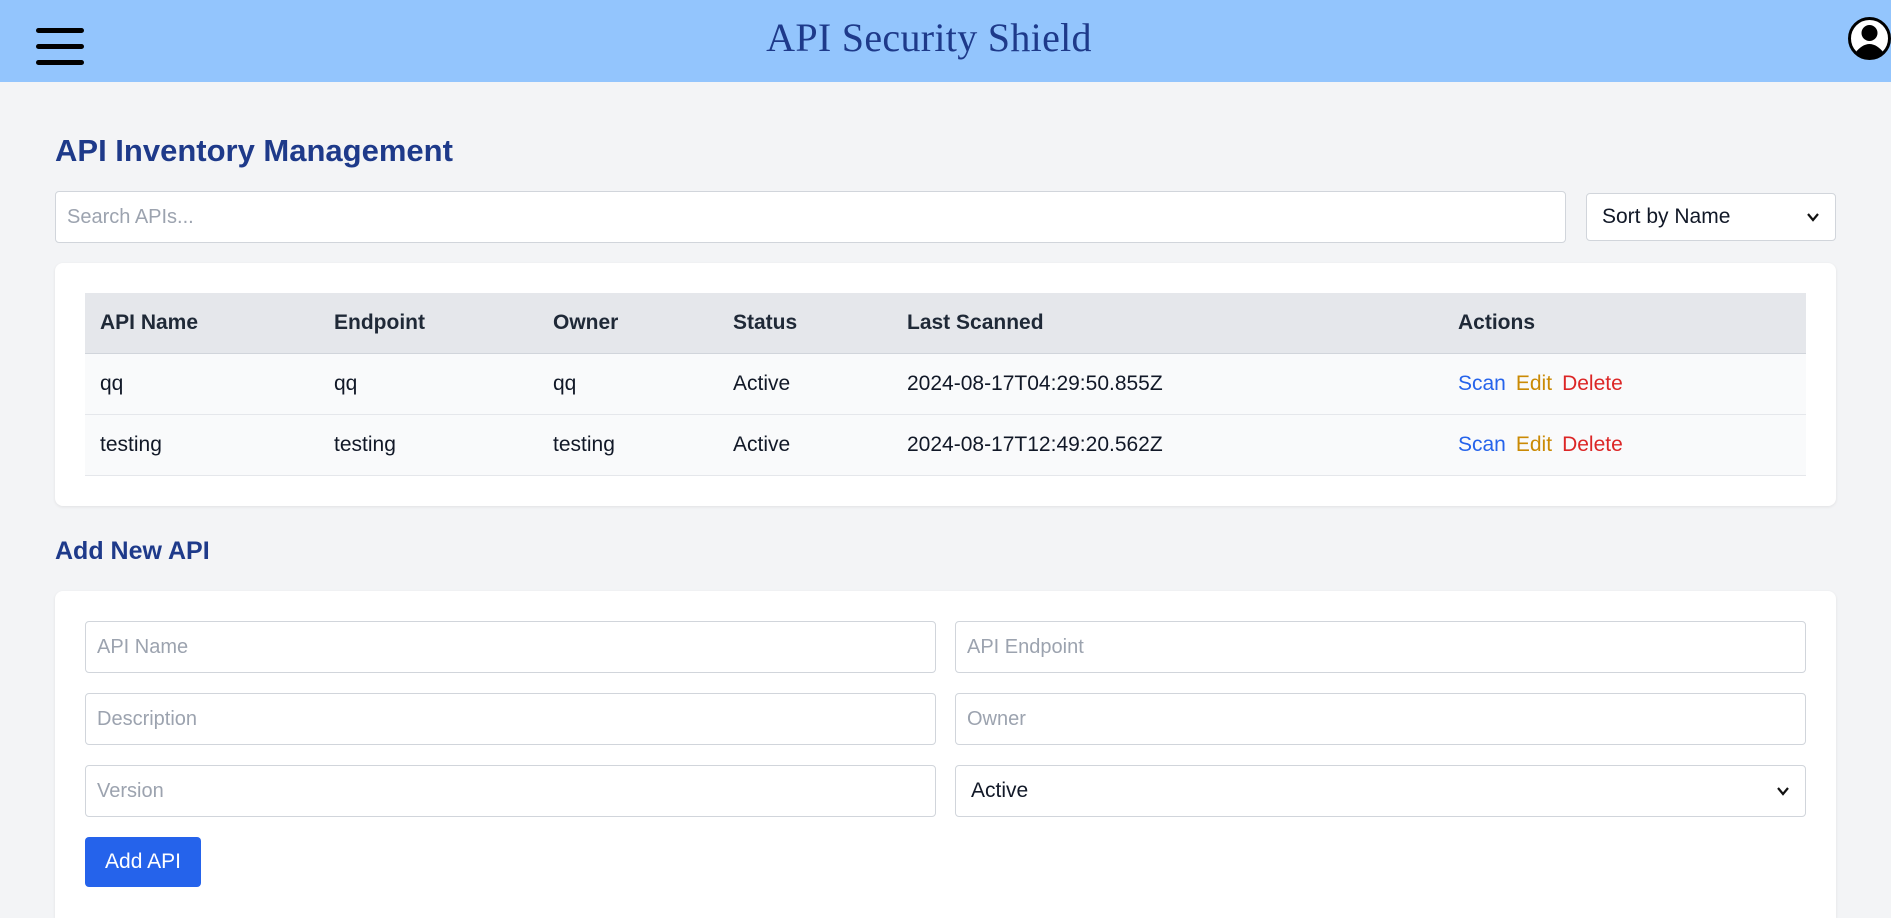 The image size is (1891, 918). I want to click on version-field, so click(510, 791).